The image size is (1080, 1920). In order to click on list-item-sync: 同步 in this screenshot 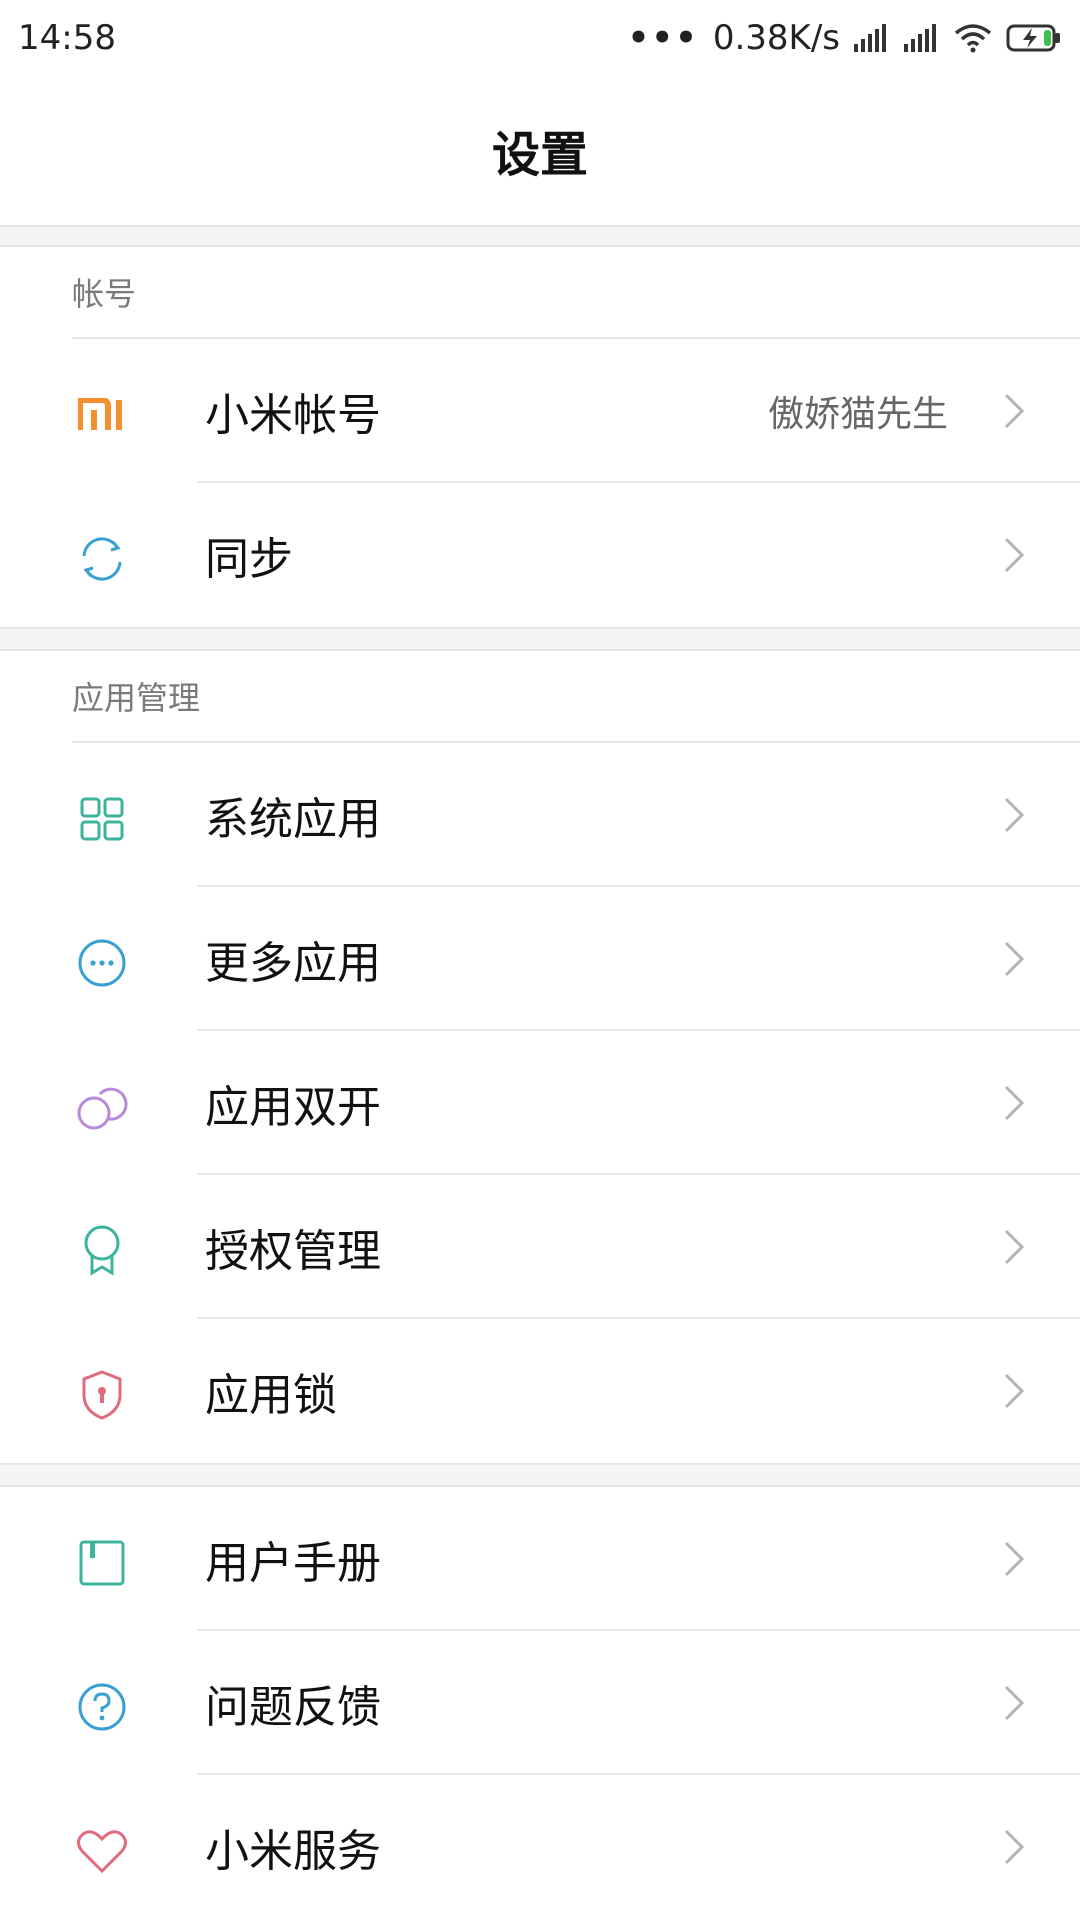, I will do `click(540, 555)`.